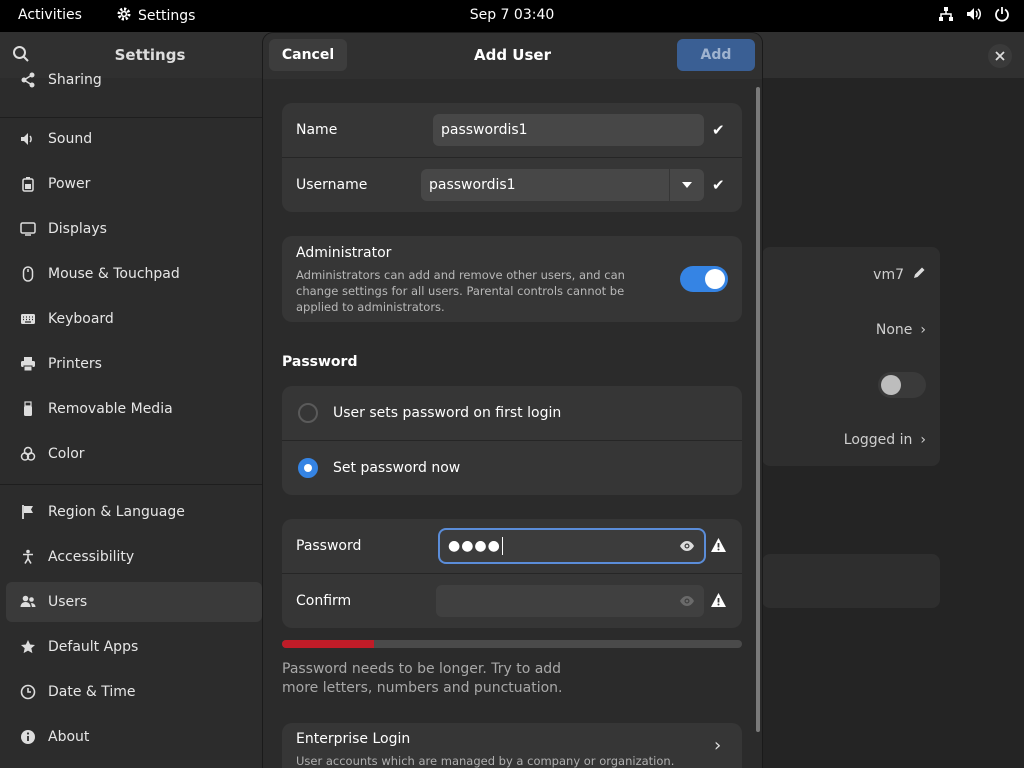  Describe the element at coordinates (68, 602) in the screenshot. I see `sidebar-item-label: Users` at that location.